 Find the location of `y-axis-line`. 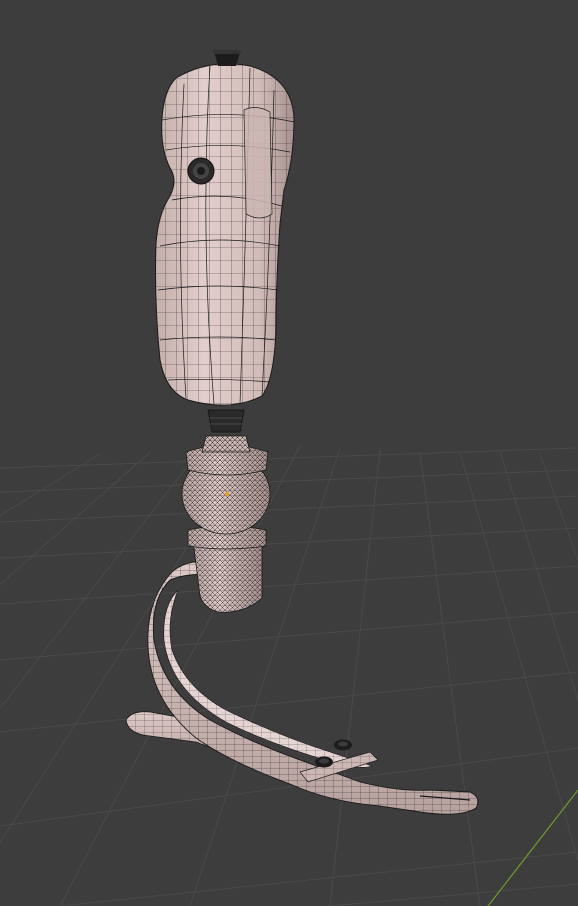

y-axis-line is located at coordinates (532, 847).